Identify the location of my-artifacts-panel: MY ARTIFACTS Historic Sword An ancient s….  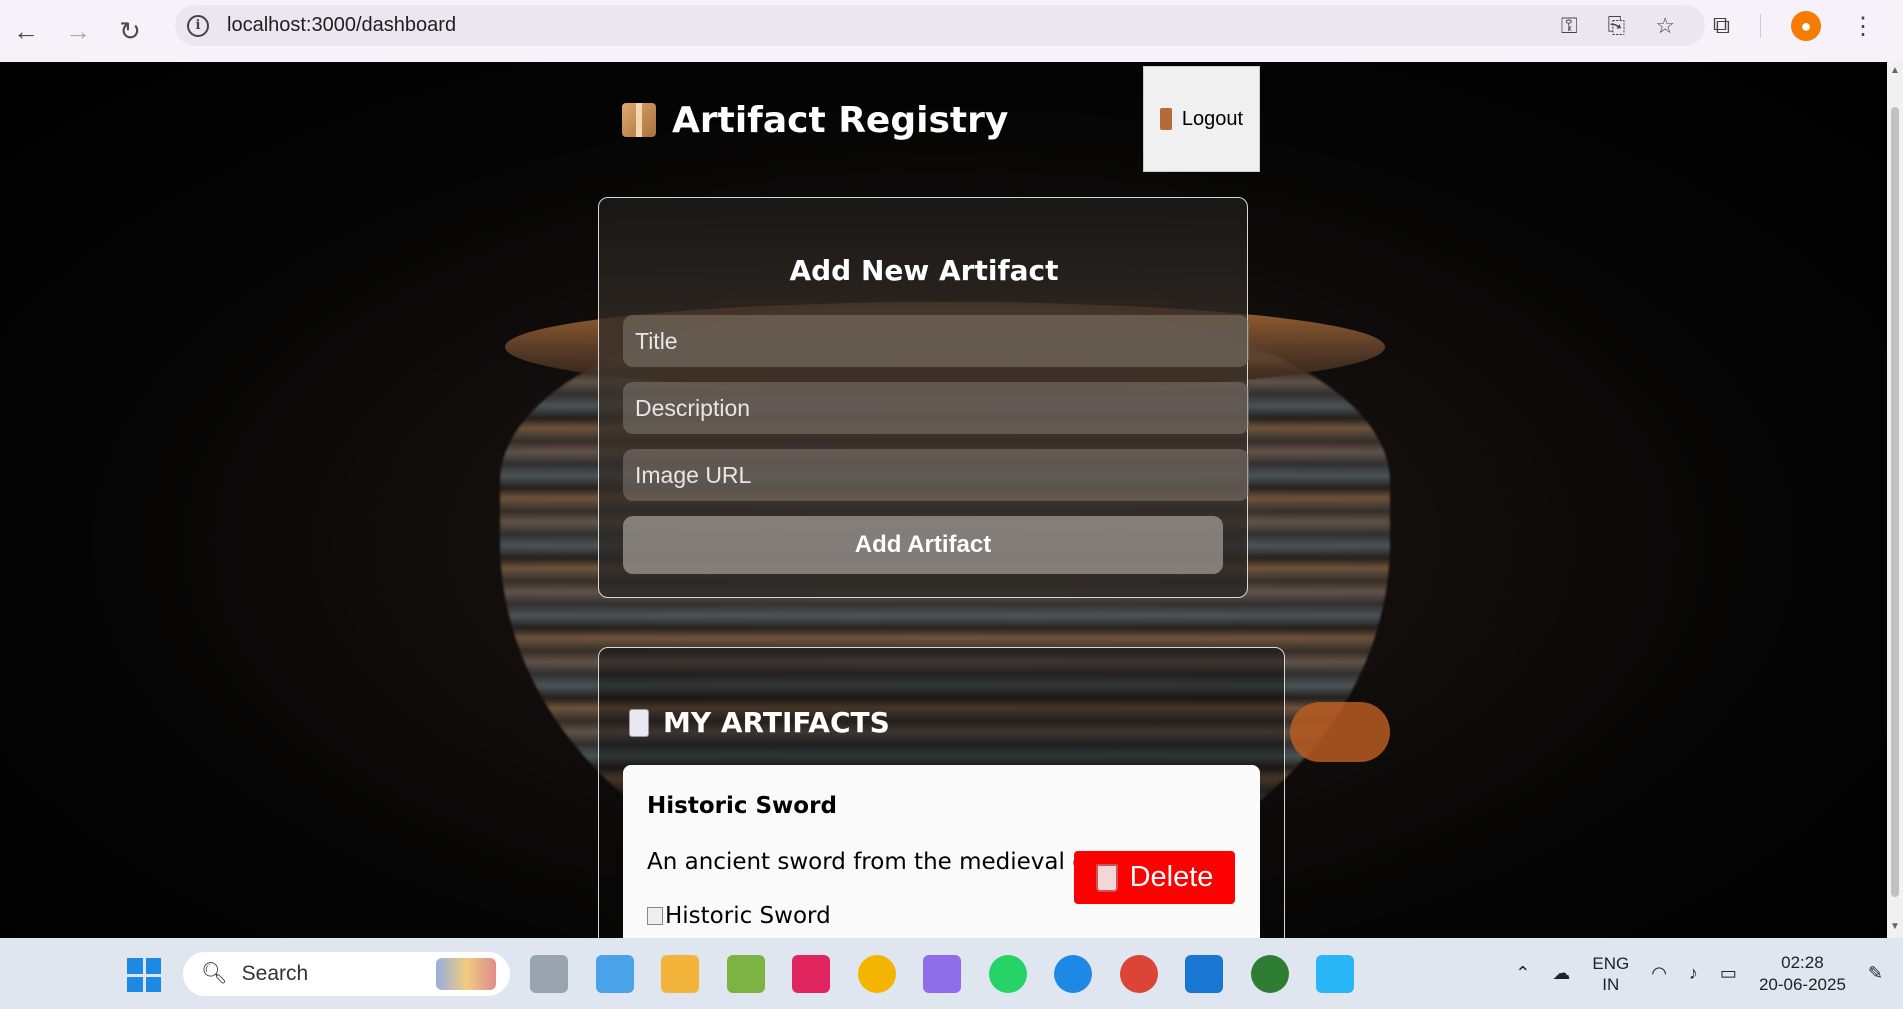
(941, 806).